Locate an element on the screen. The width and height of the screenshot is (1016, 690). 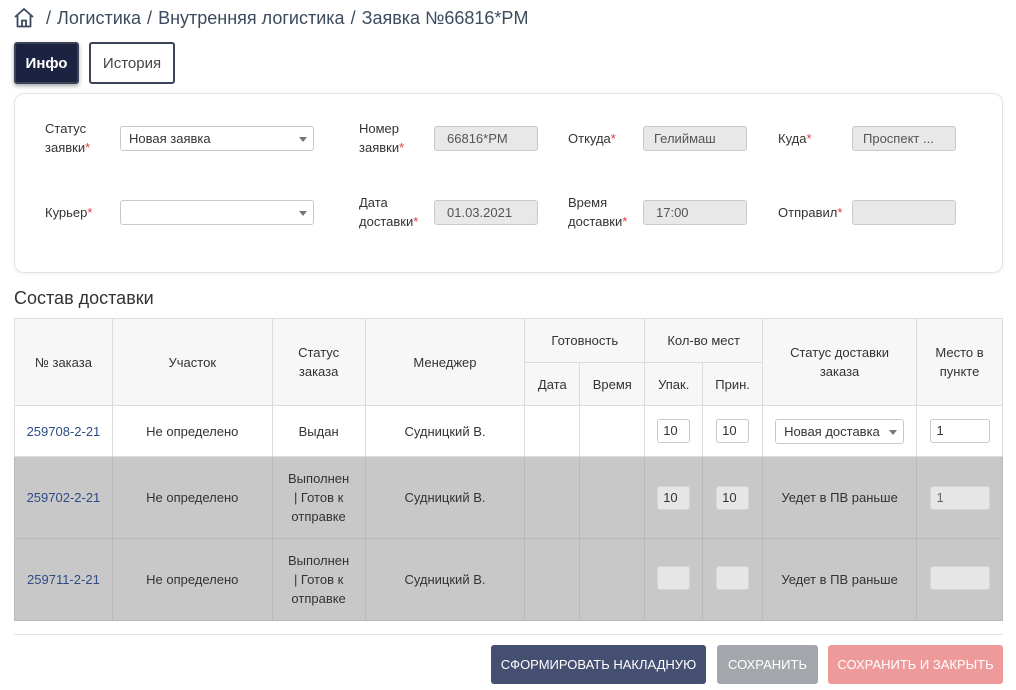
header-readiness: Готовность is located at coordinates (585, 340).